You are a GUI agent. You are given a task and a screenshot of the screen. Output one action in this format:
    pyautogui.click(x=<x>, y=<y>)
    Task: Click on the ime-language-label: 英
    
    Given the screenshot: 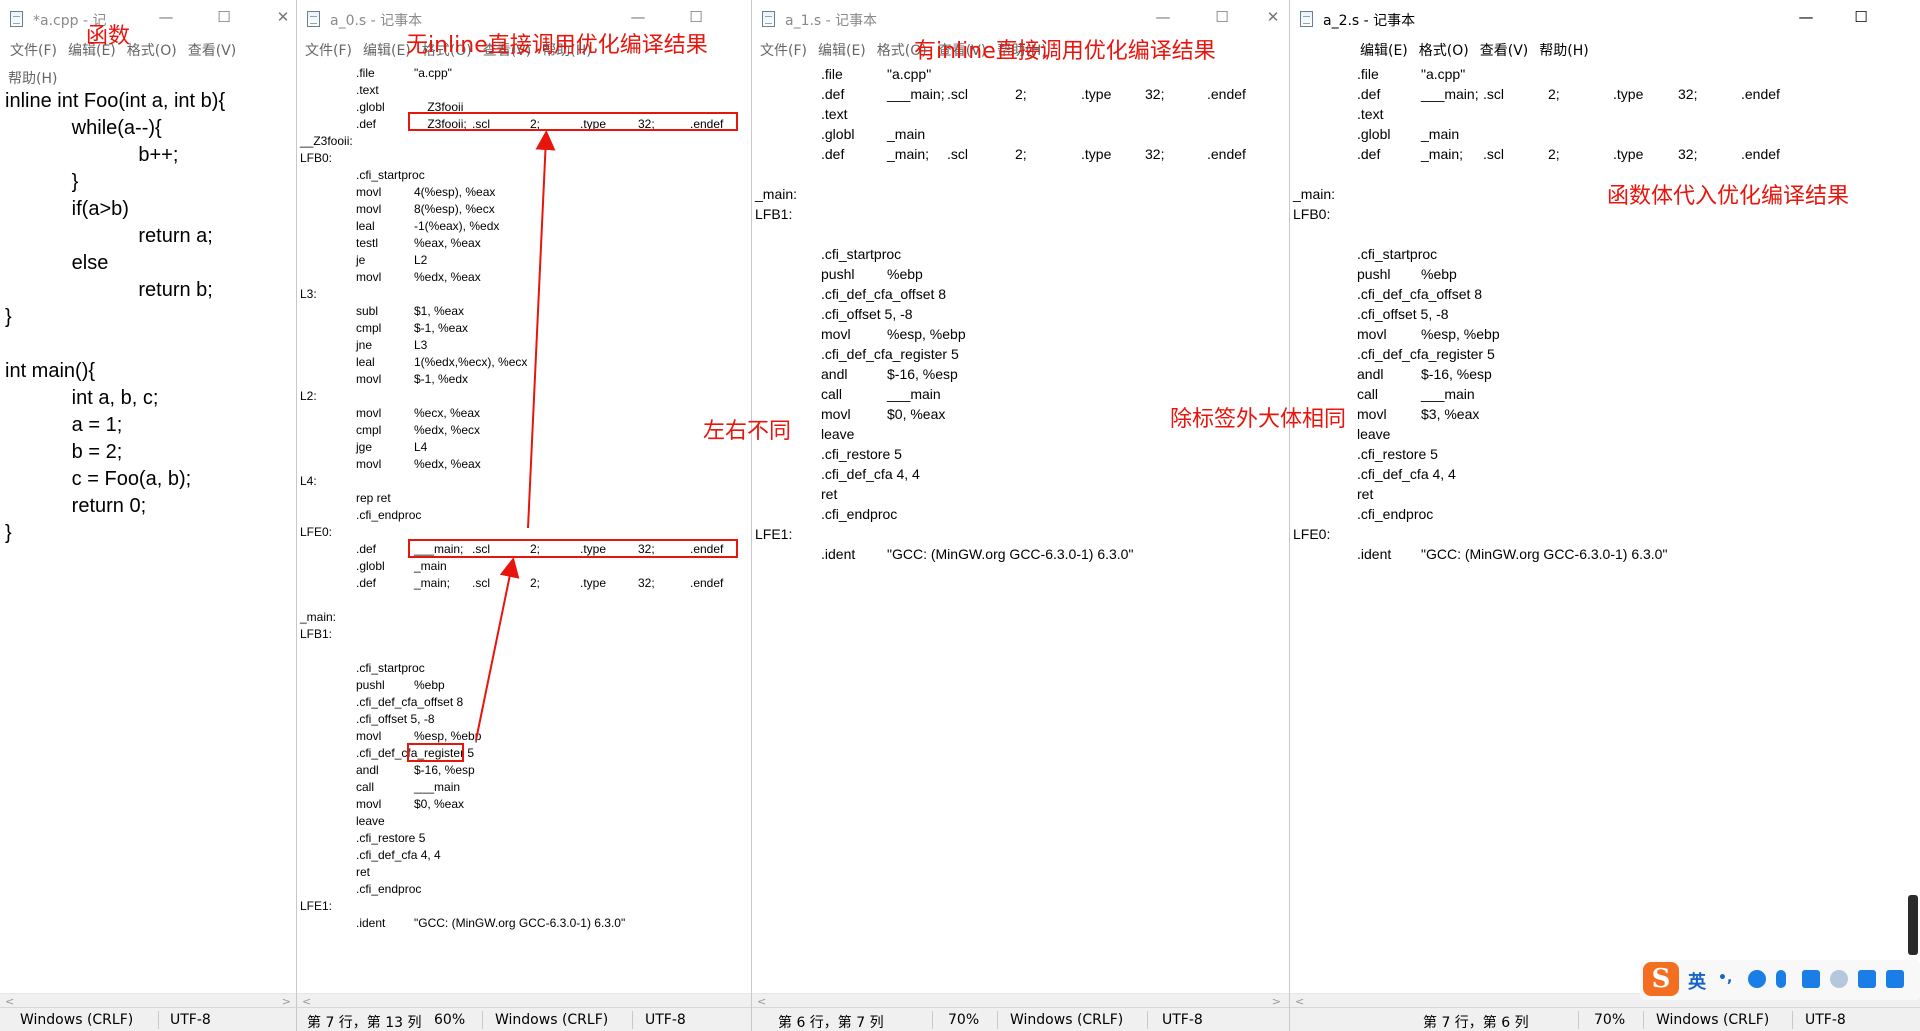 What is the action you would take?
    pyautogui.click(x=1697, y=981)
    